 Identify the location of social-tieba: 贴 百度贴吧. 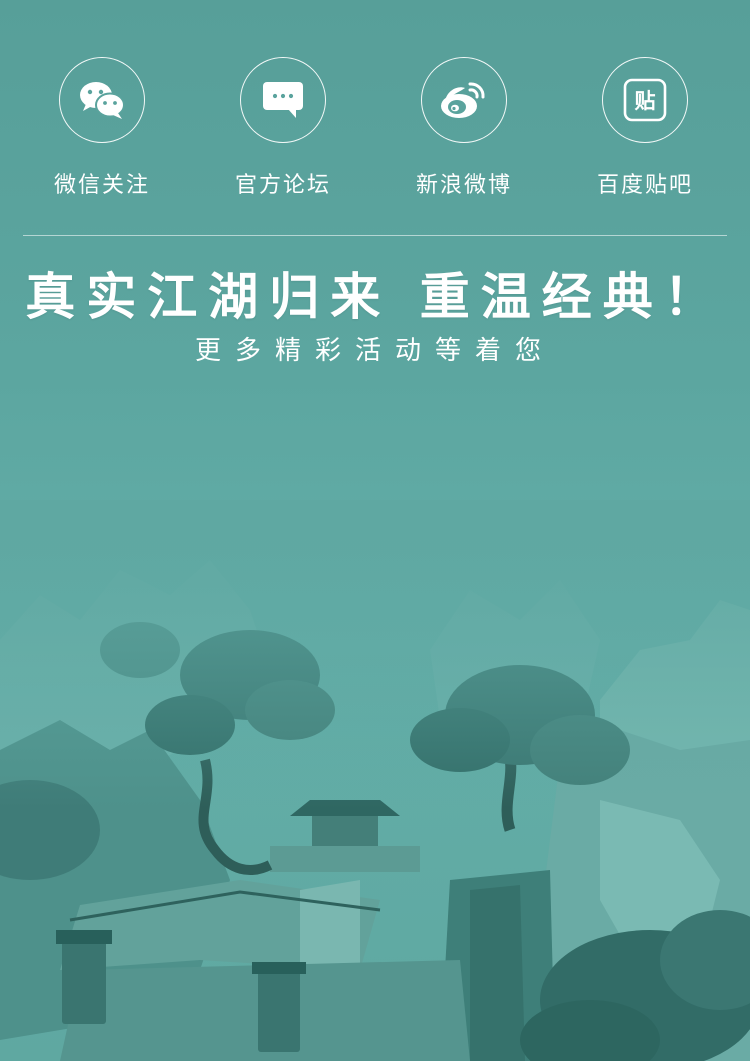
(645, 132).